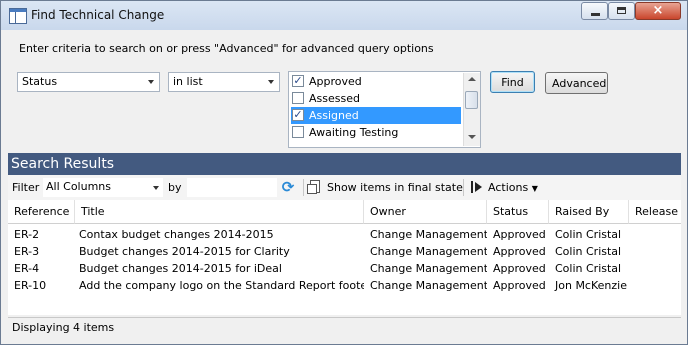  Describe the element at coordinates (27, 268) in the screenshot. I see `cell-reference: ER-4` at that location.